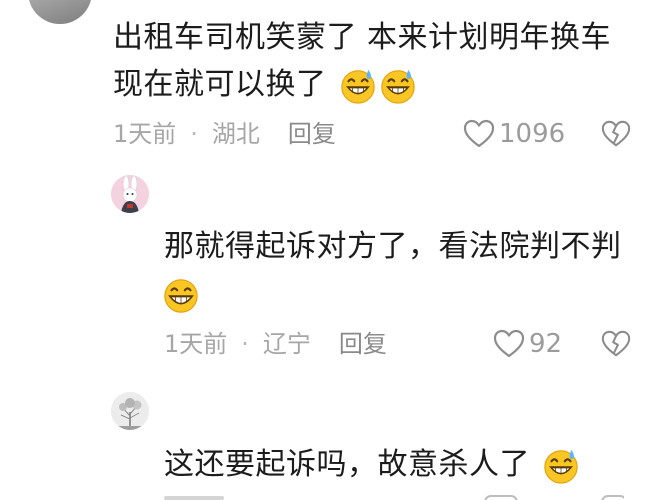 The height and width of the screenshot is (500, 668). What do you see at coordinates (532, 134) in the screenshot?
I see `like-count: 1096` at bounding box center [532, 134].